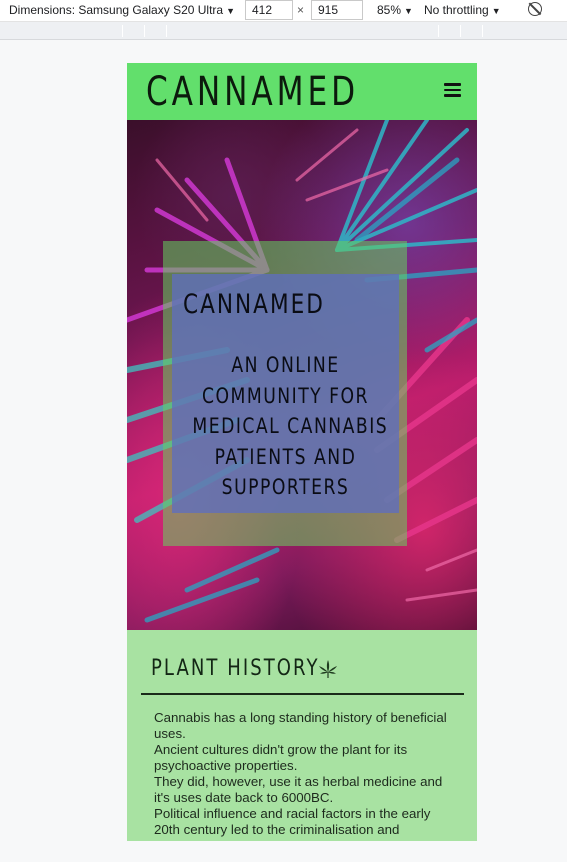 This screenshot has height=862, width=567. I want to click on disable-touch-icon, so click(535, 9).